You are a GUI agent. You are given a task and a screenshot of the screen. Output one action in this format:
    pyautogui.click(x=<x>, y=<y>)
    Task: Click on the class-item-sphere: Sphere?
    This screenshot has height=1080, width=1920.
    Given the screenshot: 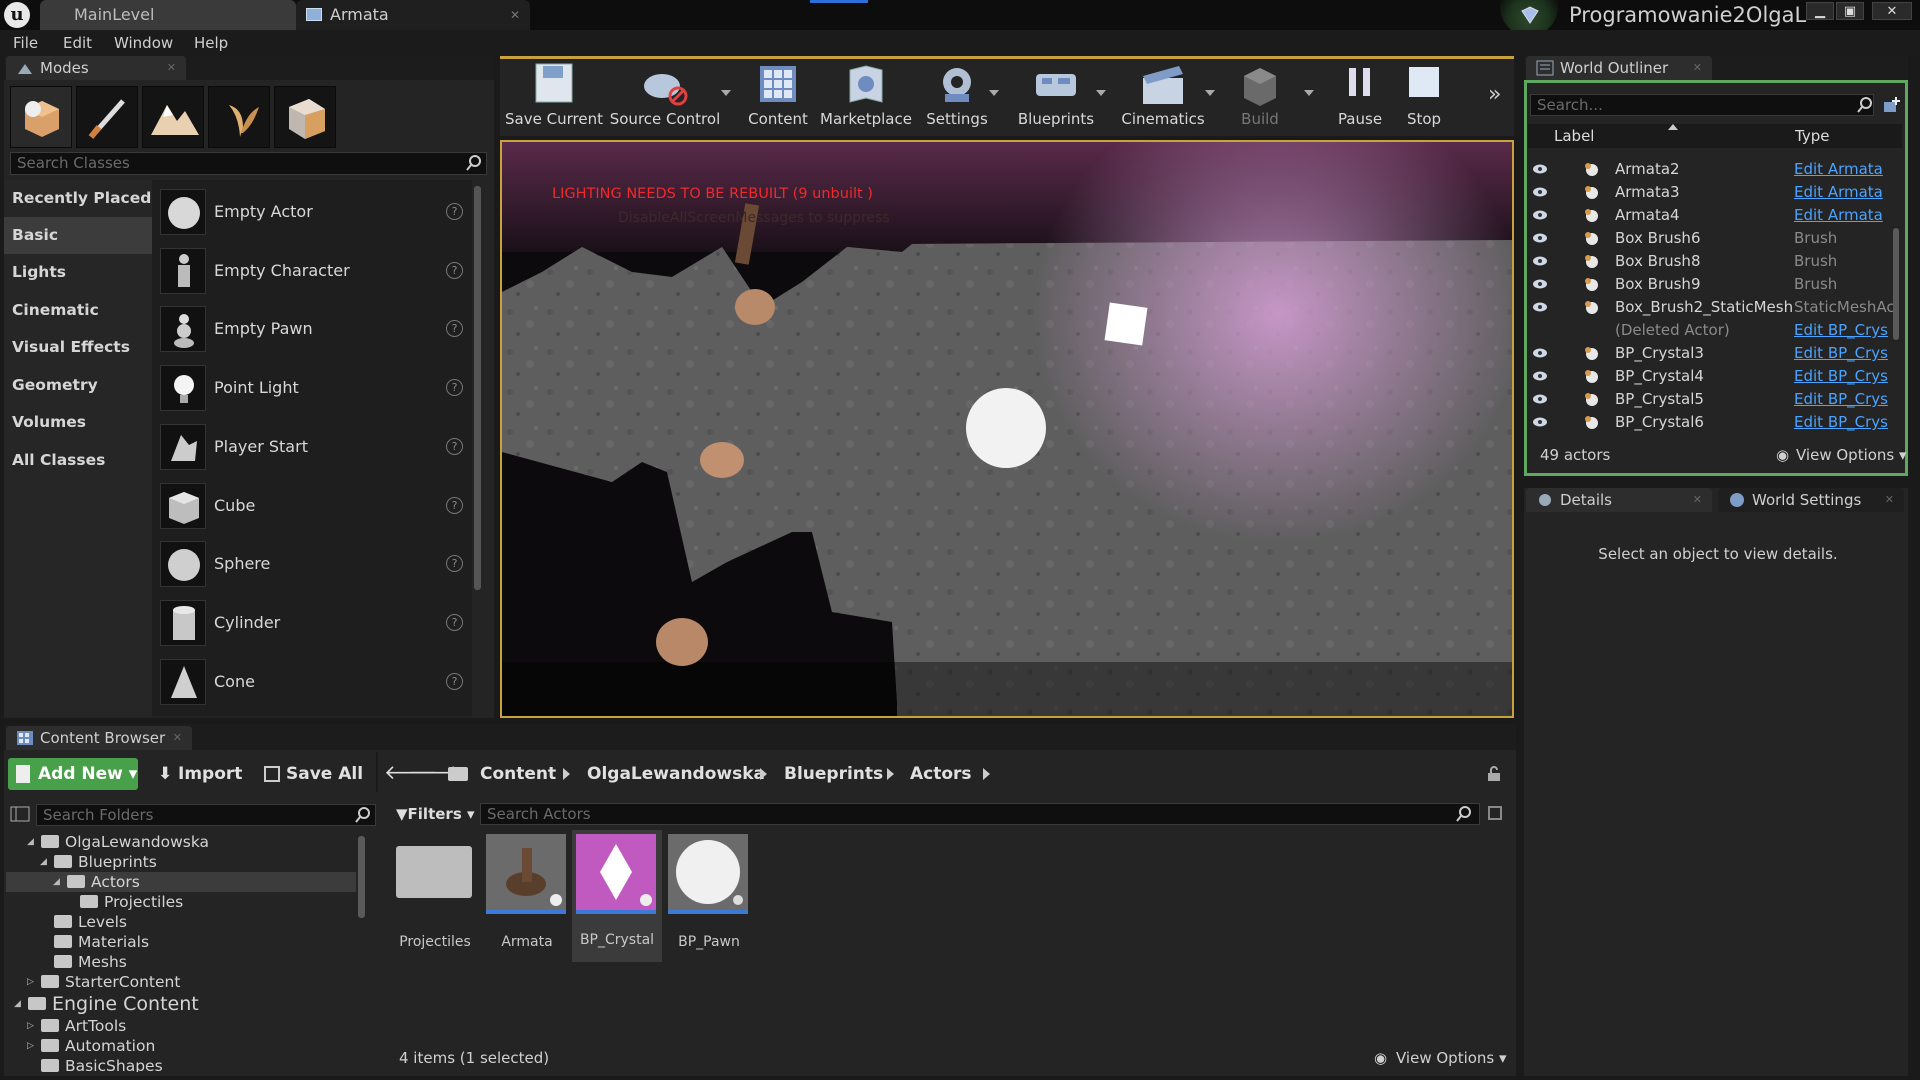 What is the action you would take?
    pyautogui.click(x=315, y=564)
    